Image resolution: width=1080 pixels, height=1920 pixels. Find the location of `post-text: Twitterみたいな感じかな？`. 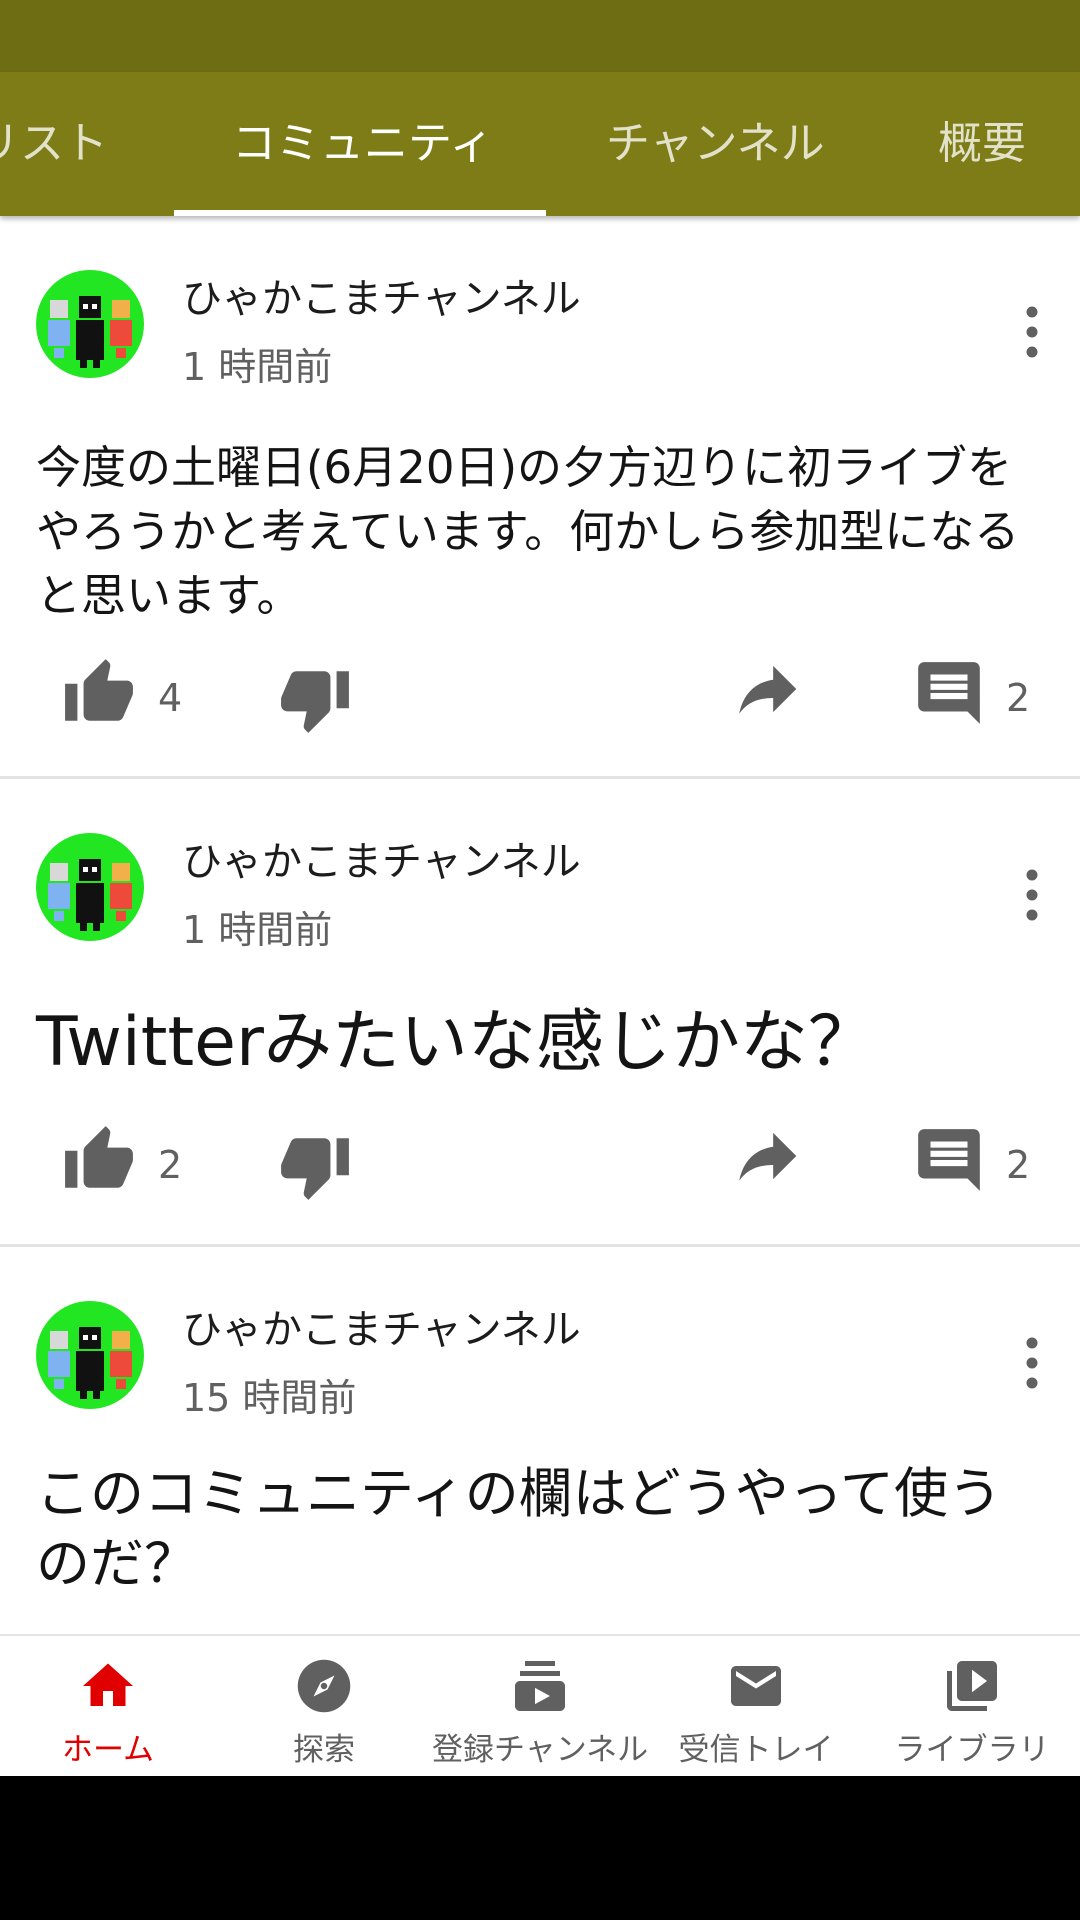

post-text: Twitterみたいな感じかな？ is located at coordinates (456, 1042).